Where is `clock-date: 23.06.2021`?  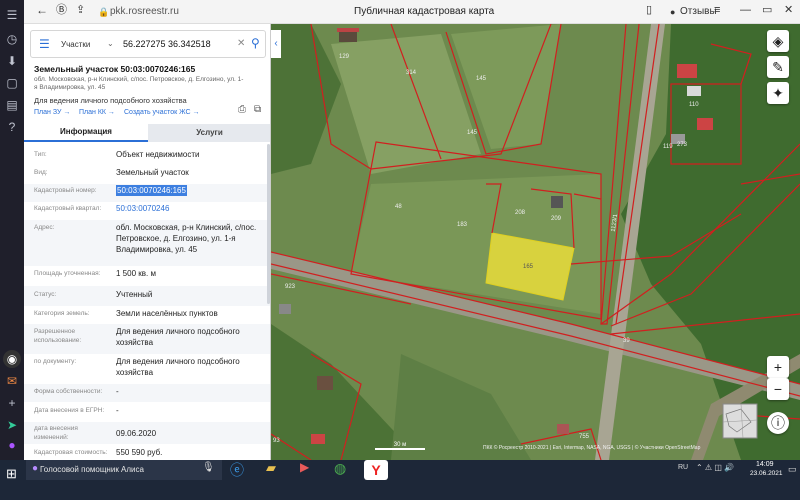
clock-date: 23.06.2021 is located at coordinates (766, 473).